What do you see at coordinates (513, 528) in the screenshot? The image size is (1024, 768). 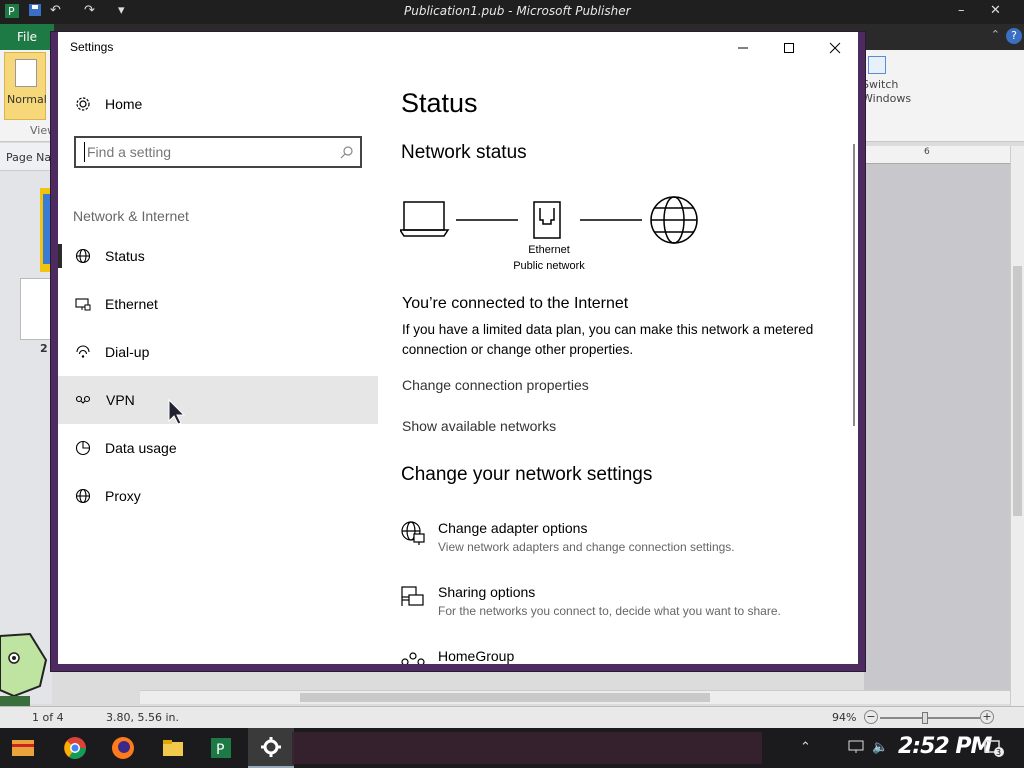 I see `option-title: Change adapter options` at bounding box center [513, 528].